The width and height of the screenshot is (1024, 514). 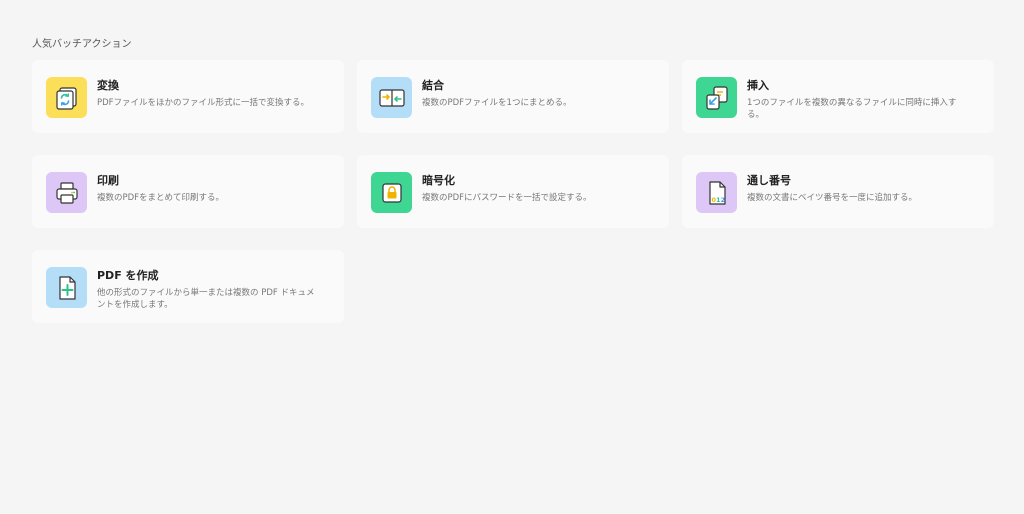 I want to click on convert-icon, so click(x=66, y=97).